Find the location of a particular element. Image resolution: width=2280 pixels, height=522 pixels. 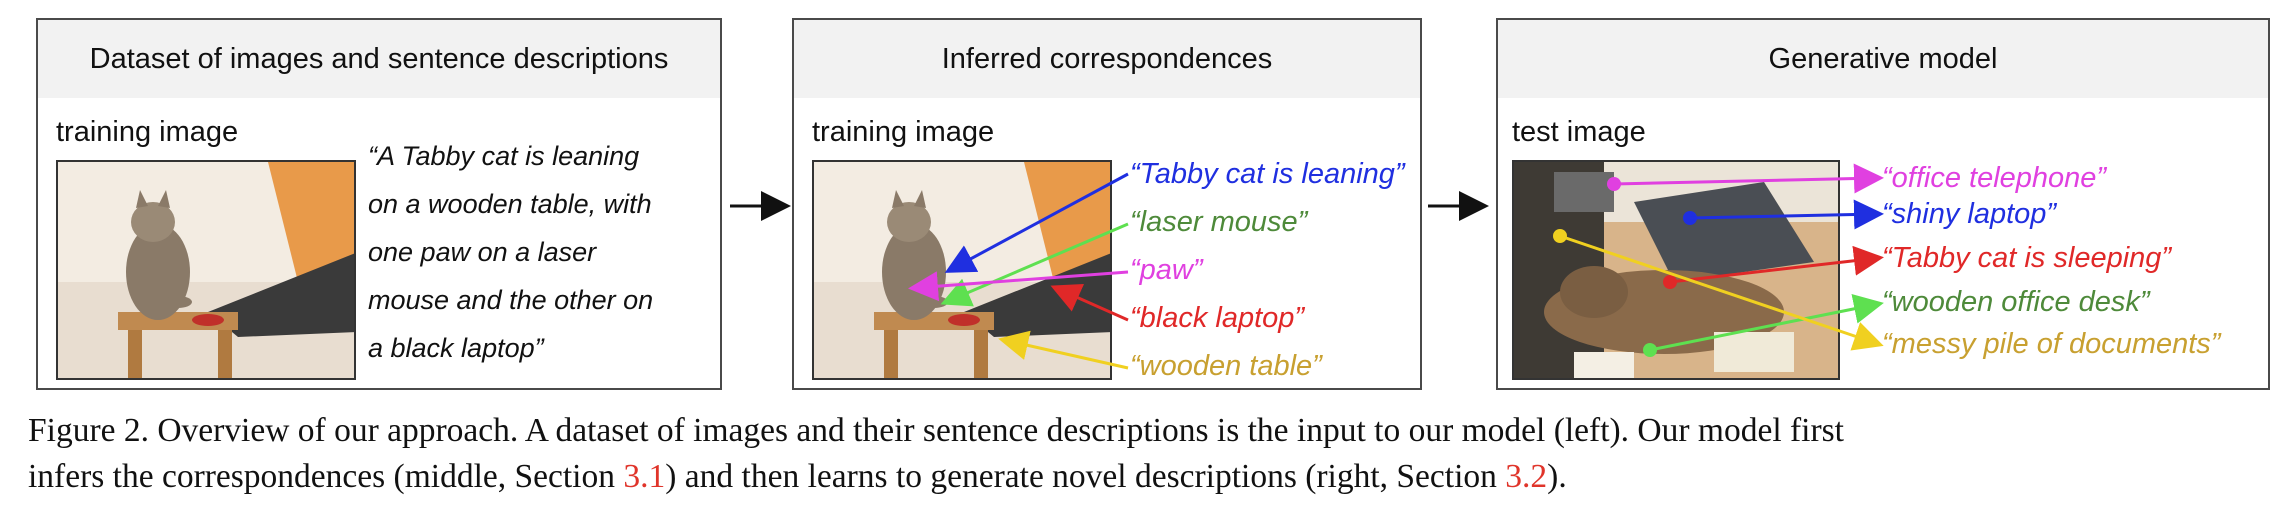

section-ref-3-2: 3.2 is located at coordinates (1526, 476).